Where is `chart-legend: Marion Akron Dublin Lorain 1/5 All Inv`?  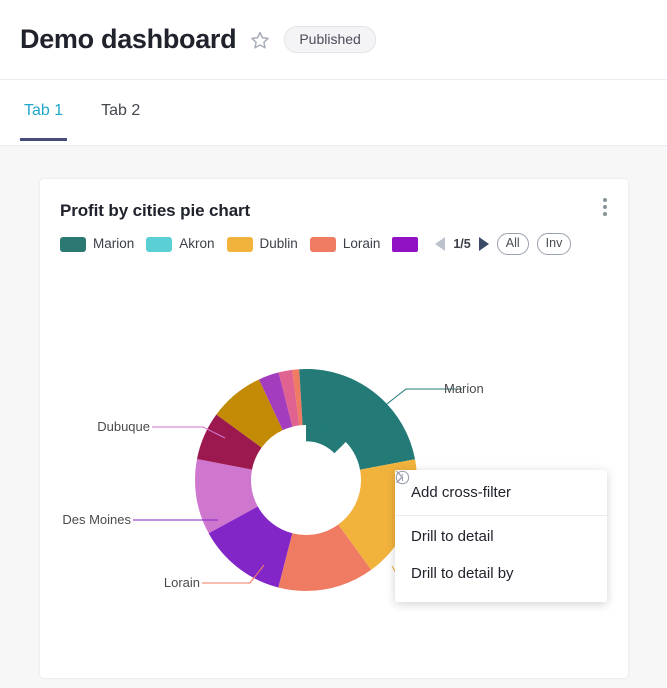
chart-legend: Marion Akron Dublin Lorain 1/5 All Inv is located at coordinates (334, 238).